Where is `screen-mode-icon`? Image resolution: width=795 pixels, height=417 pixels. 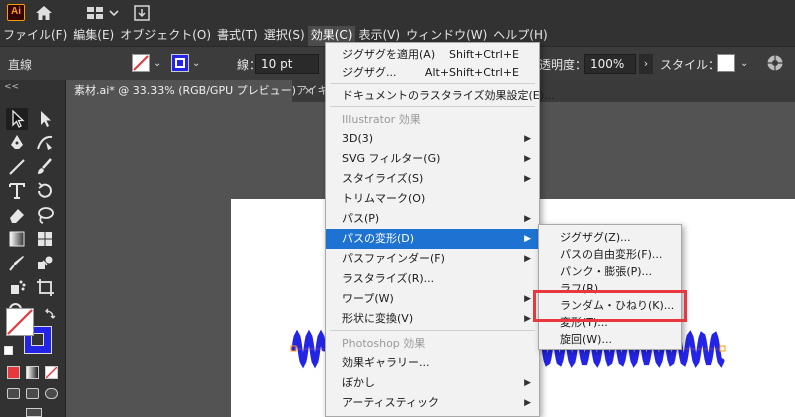
screen-mode-icon is located at coordinates (34, 412).